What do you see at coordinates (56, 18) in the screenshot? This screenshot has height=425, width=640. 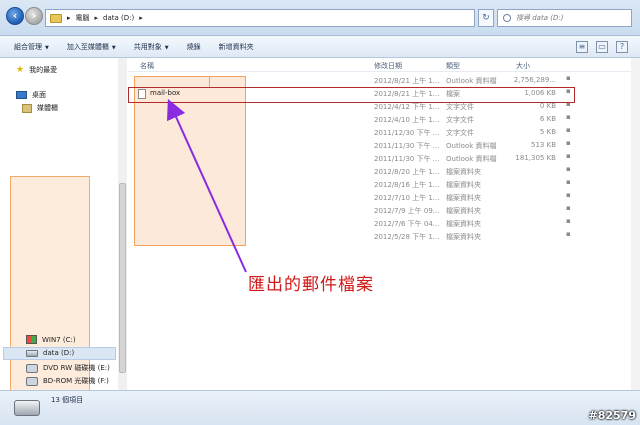 I see `folder-icon` at bounding box center [56, 18].